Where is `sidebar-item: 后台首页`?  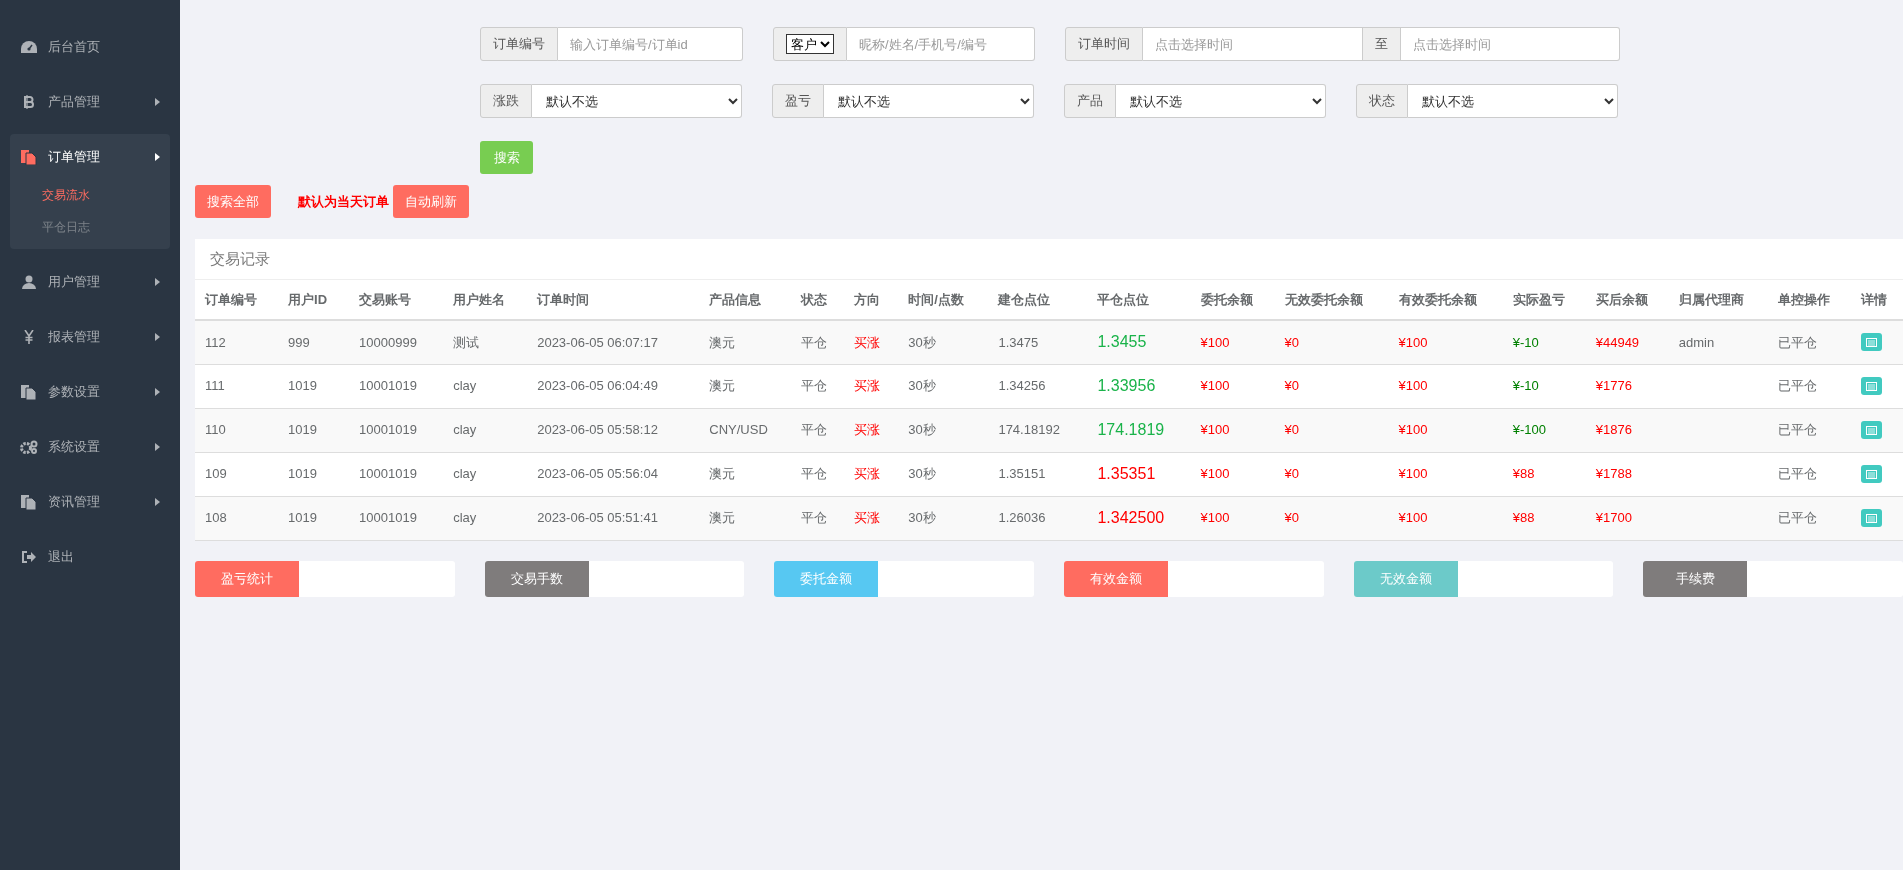 sidebar-item: 后台首页 is located at coordinates (90, 46).